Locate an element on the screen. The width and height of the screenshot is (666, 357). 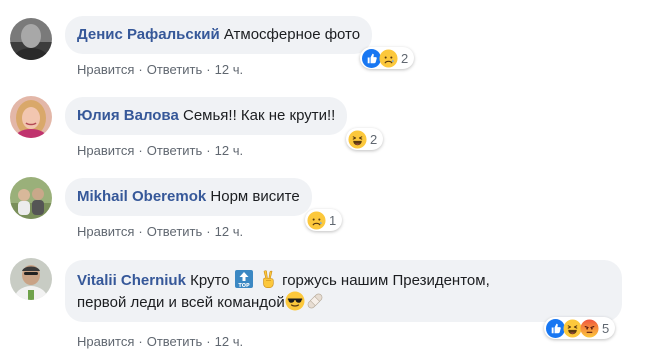
comment-bubble: Денис Рафальский Атмосферное фото is located at coordinates (219, 35).